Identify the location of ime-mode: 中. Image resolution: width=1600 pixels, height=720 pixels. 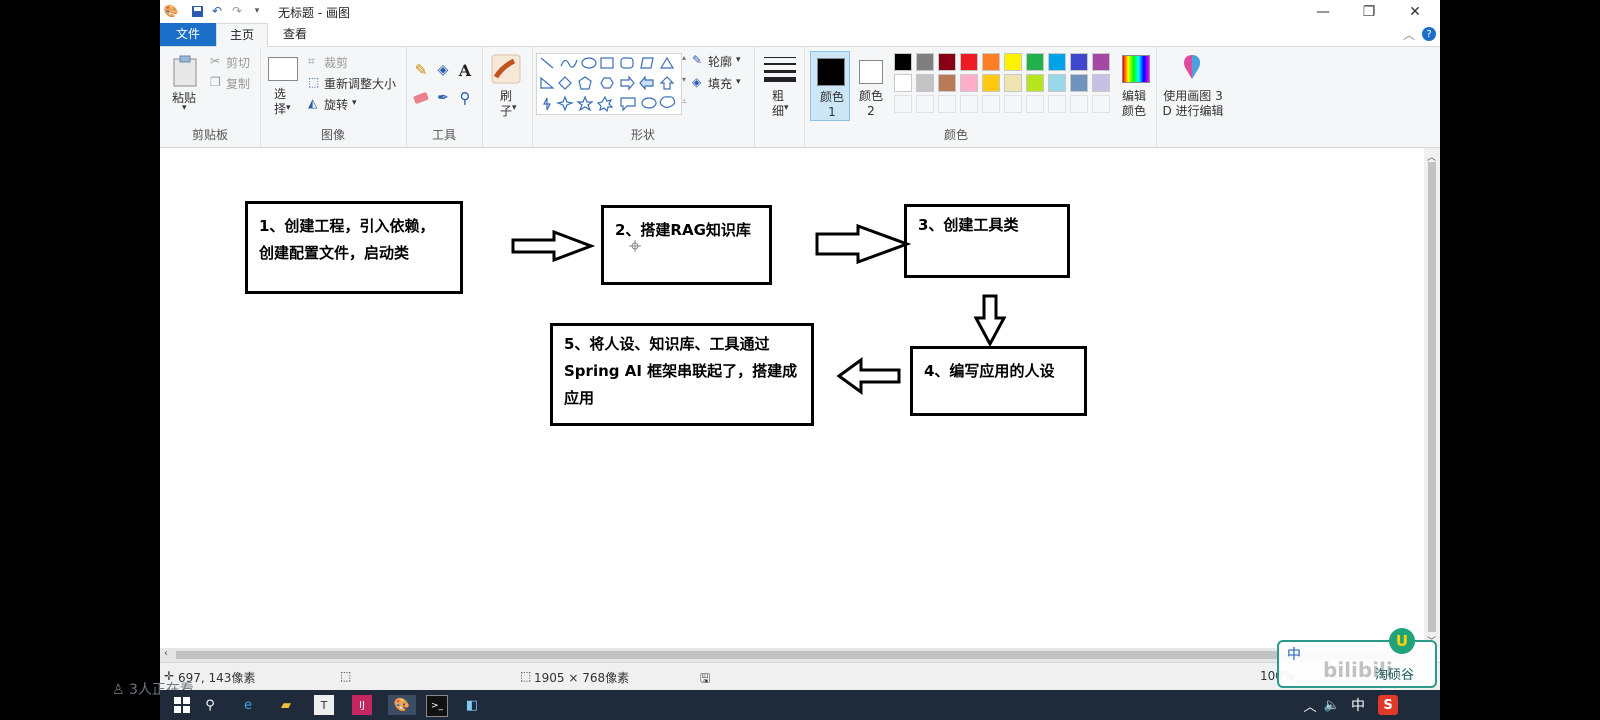
(1294, 654).